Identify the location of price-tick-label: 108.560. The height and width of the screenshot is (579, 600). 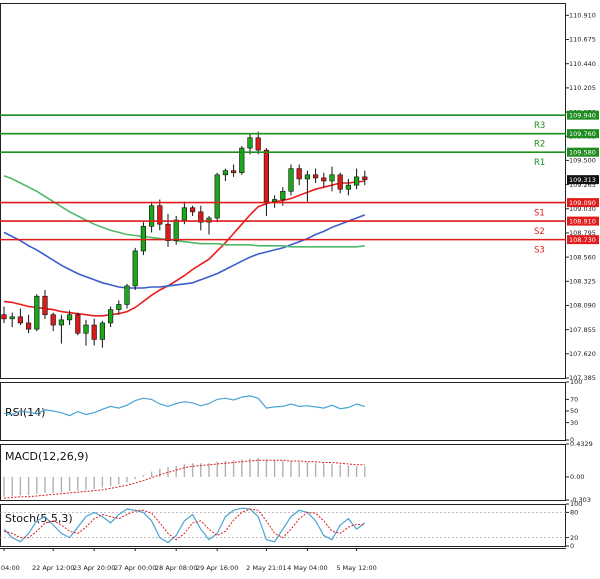
(582, 257).